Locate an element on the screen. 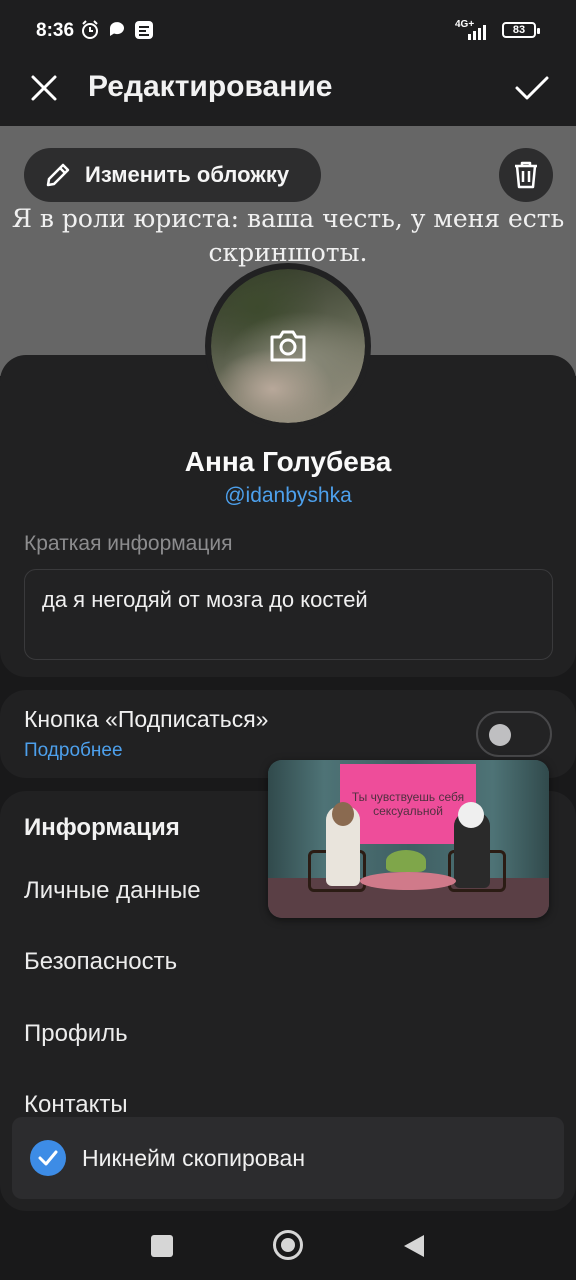  info-item-profile: Профиль is located at coordinates (76, 1034).